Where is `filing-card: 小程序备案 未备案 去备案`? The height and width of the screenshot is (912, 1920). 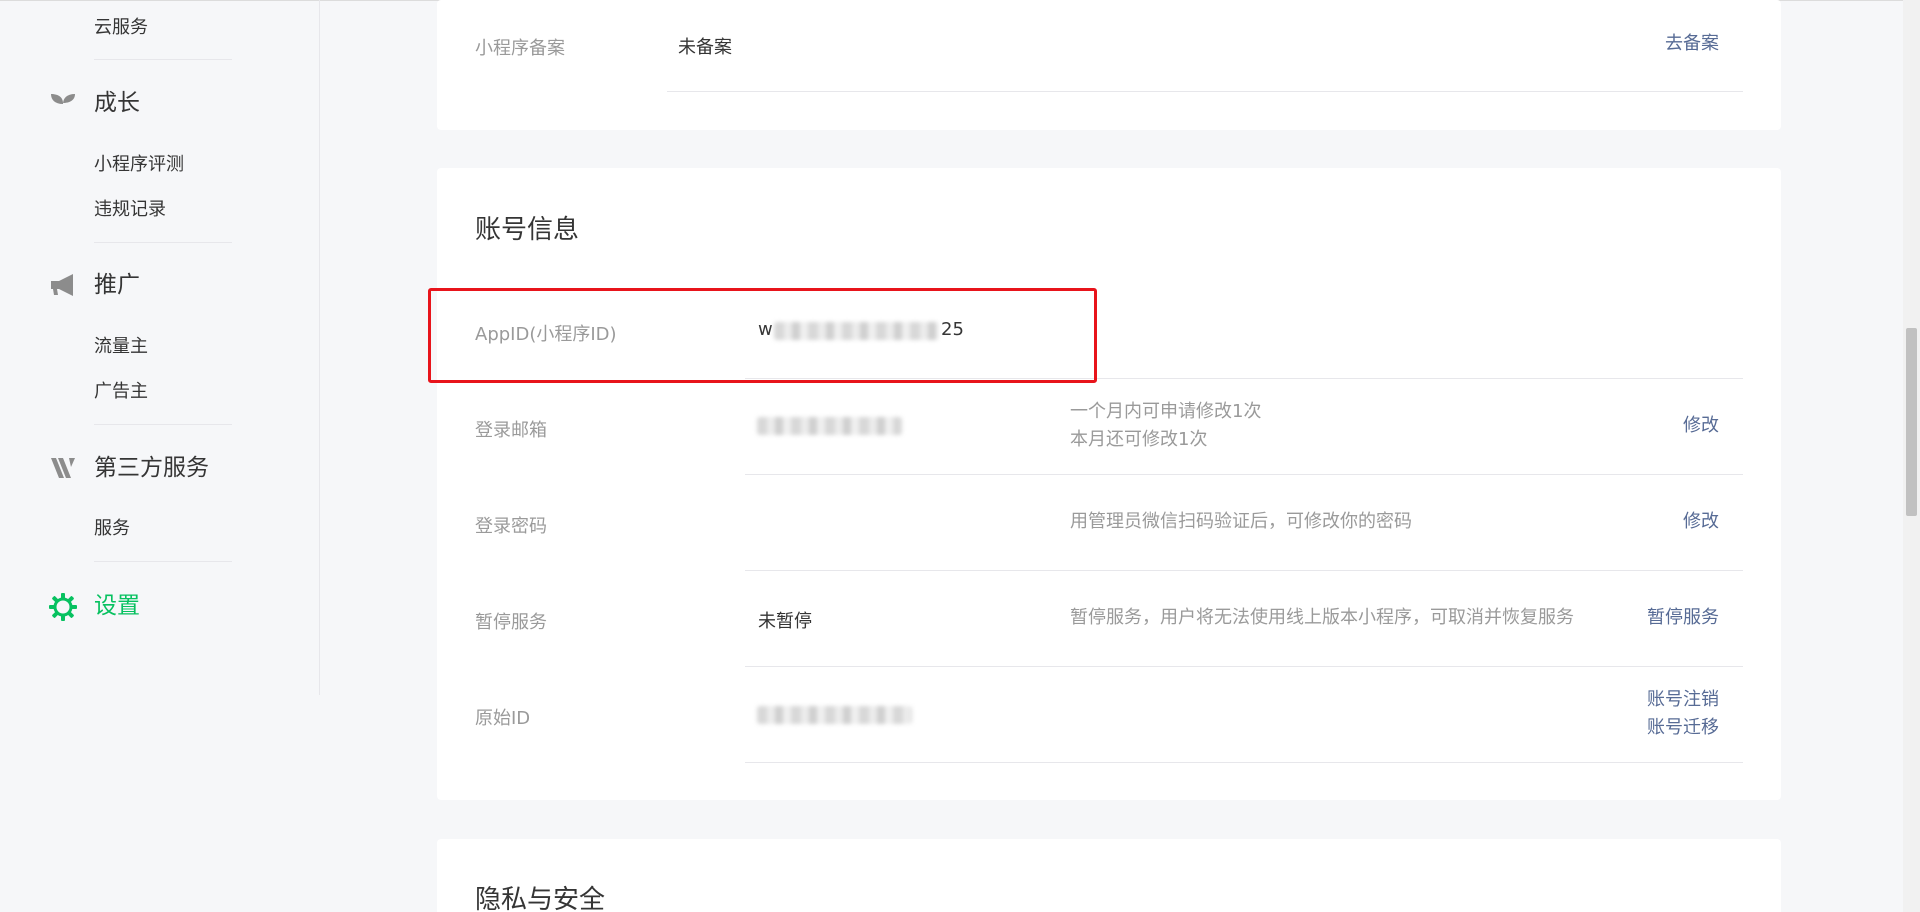
filing-card: 小程序备案 未备案 去备案 is located at coordinates (1109, 65).